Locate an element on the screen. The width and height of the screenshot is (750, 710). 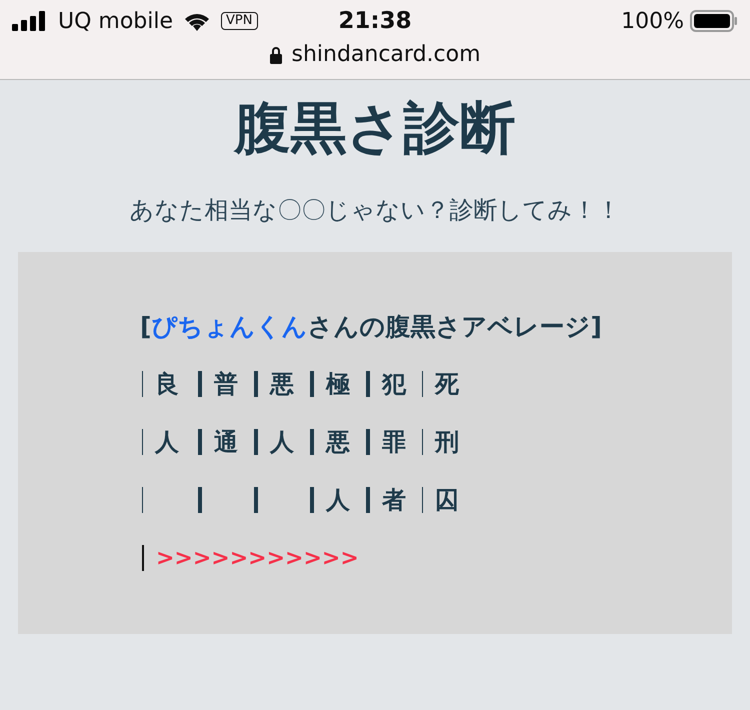
scale-char: 刑 is located at coordinates (447, 442).